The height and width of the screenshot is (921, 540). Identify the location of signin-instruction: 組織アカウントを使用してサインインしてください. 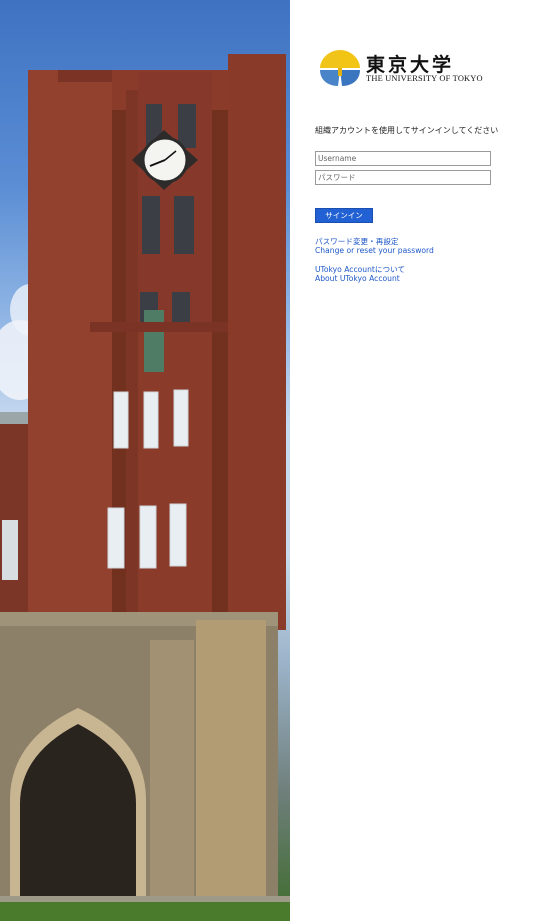
(407, 130).